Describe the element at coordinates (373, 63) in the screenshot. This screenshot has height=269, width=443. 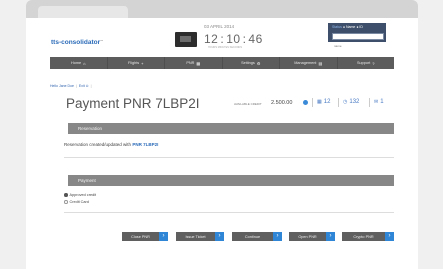
I see `question-icon: ?` at that location.